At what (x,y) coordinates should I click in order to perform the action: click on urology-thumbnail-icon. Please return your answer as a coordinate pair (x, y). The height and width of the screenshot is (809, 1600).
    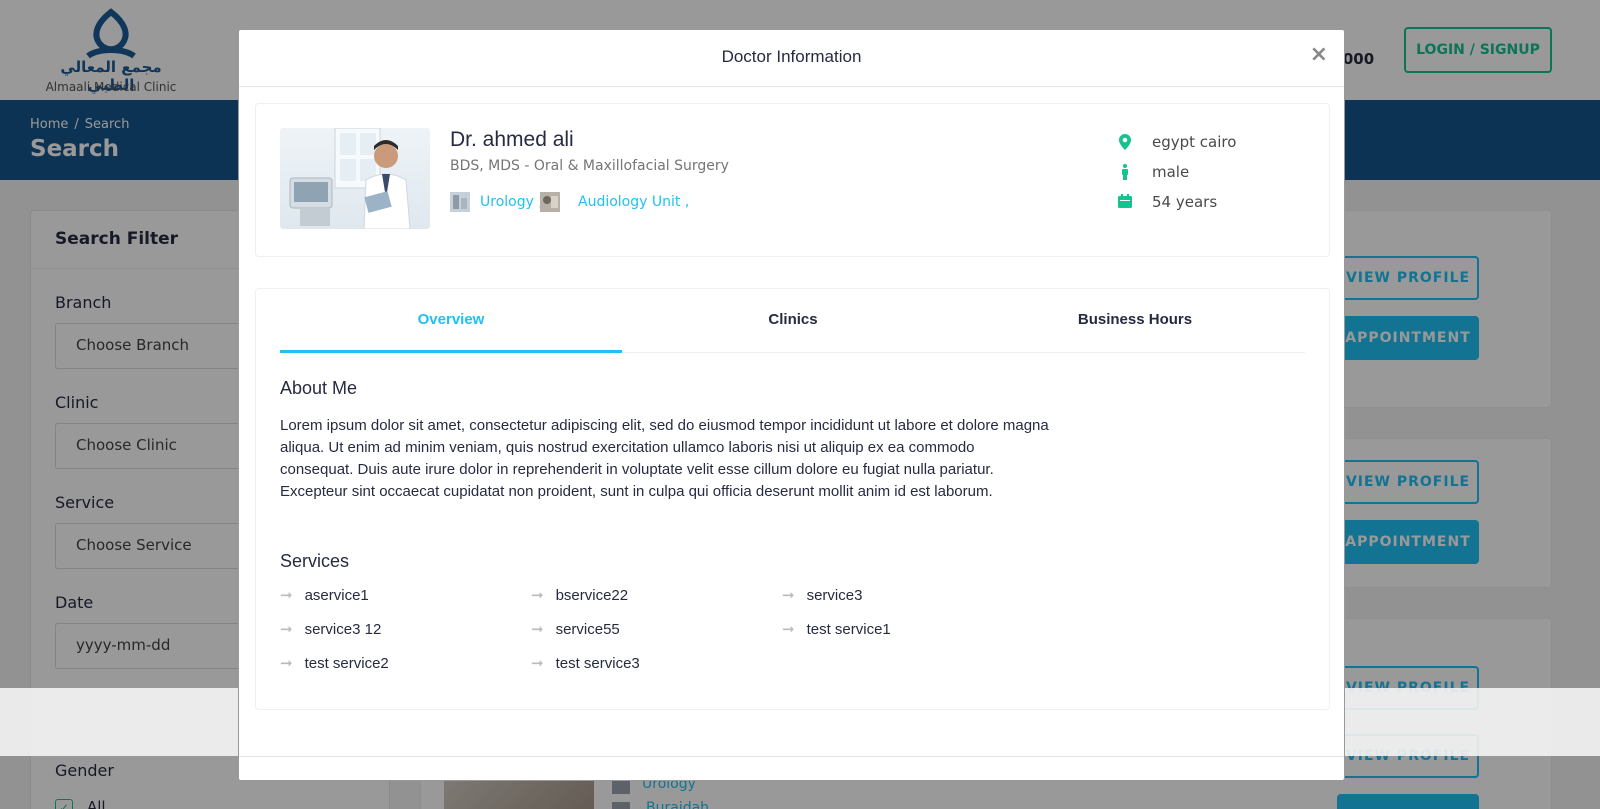
    Looking at the image, I should click on (460, 202).